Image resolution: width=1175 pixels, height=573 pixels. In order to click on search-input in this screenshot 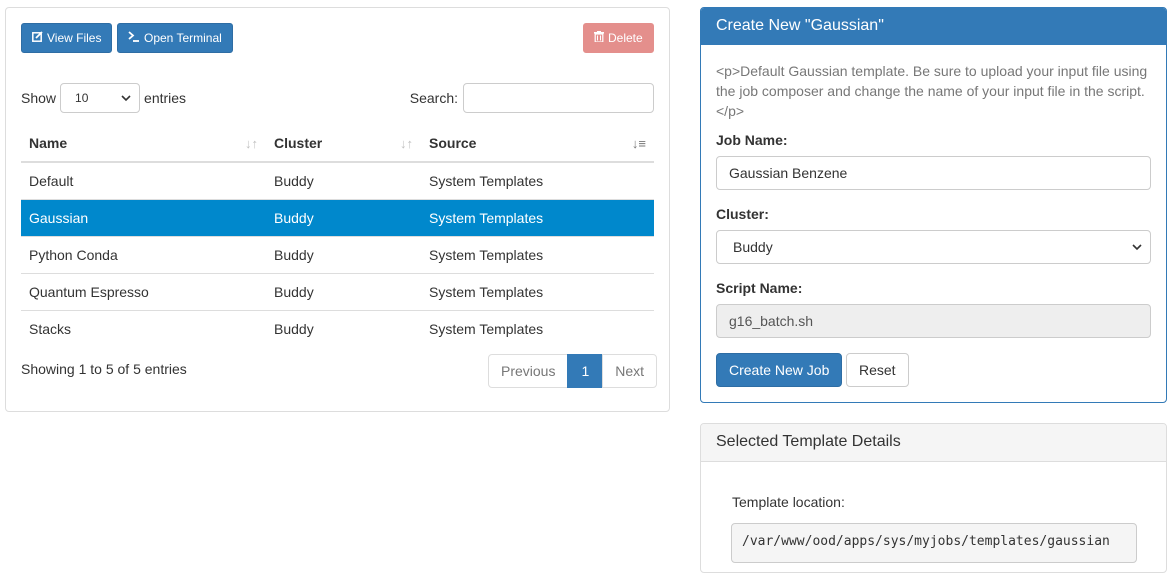, I will do `click(558, 98)`.